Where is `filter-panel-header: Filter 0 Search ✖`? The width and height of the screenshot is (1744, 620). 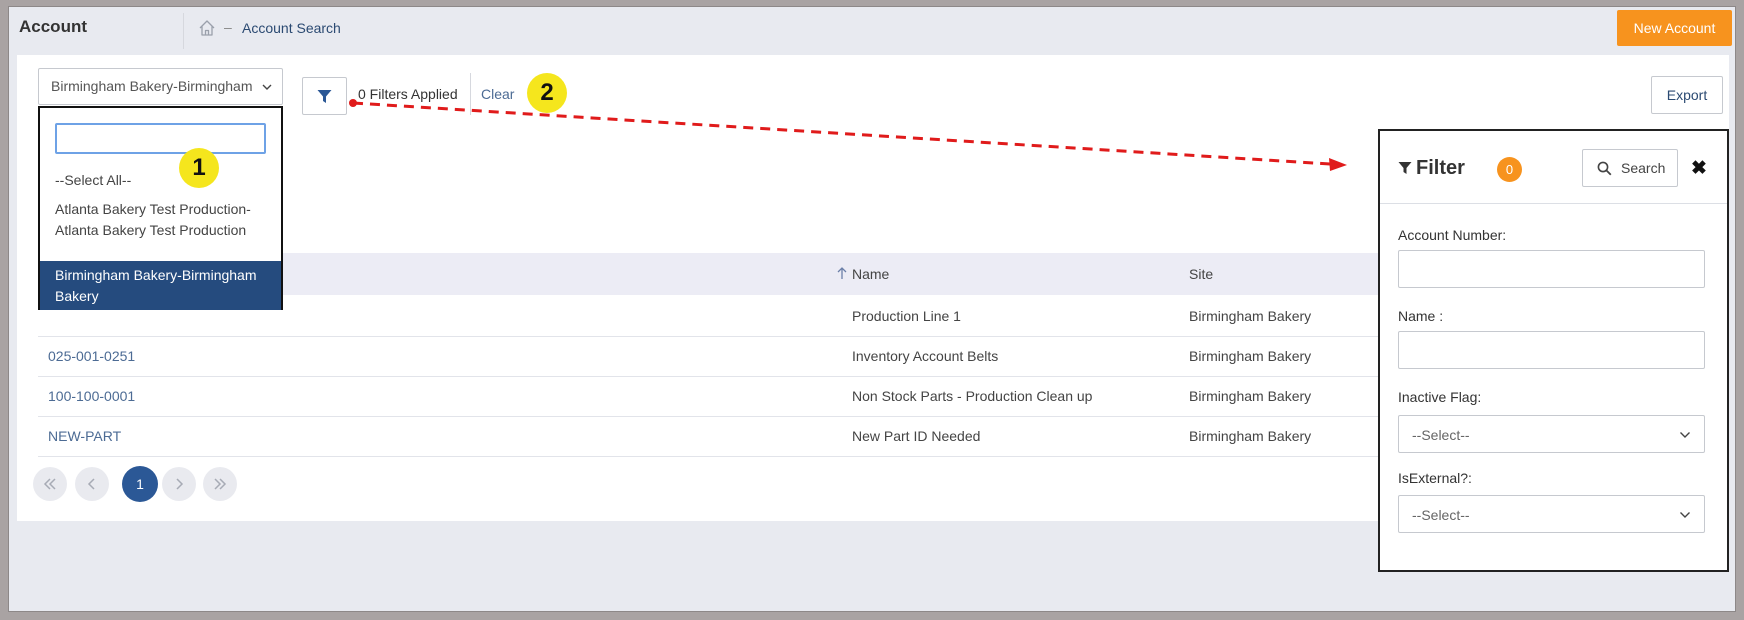
filter-panel-header: Filter 0 Search ✖ is located at coordinates (1553, 167).